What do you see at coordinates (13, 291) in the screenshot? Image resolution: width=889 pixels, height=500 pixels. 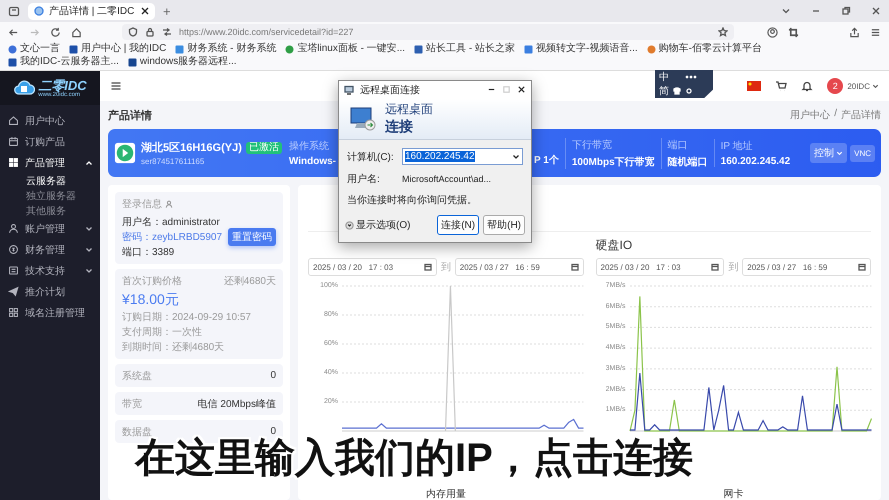 I see `send-icon` at bounding box center [13, 291].